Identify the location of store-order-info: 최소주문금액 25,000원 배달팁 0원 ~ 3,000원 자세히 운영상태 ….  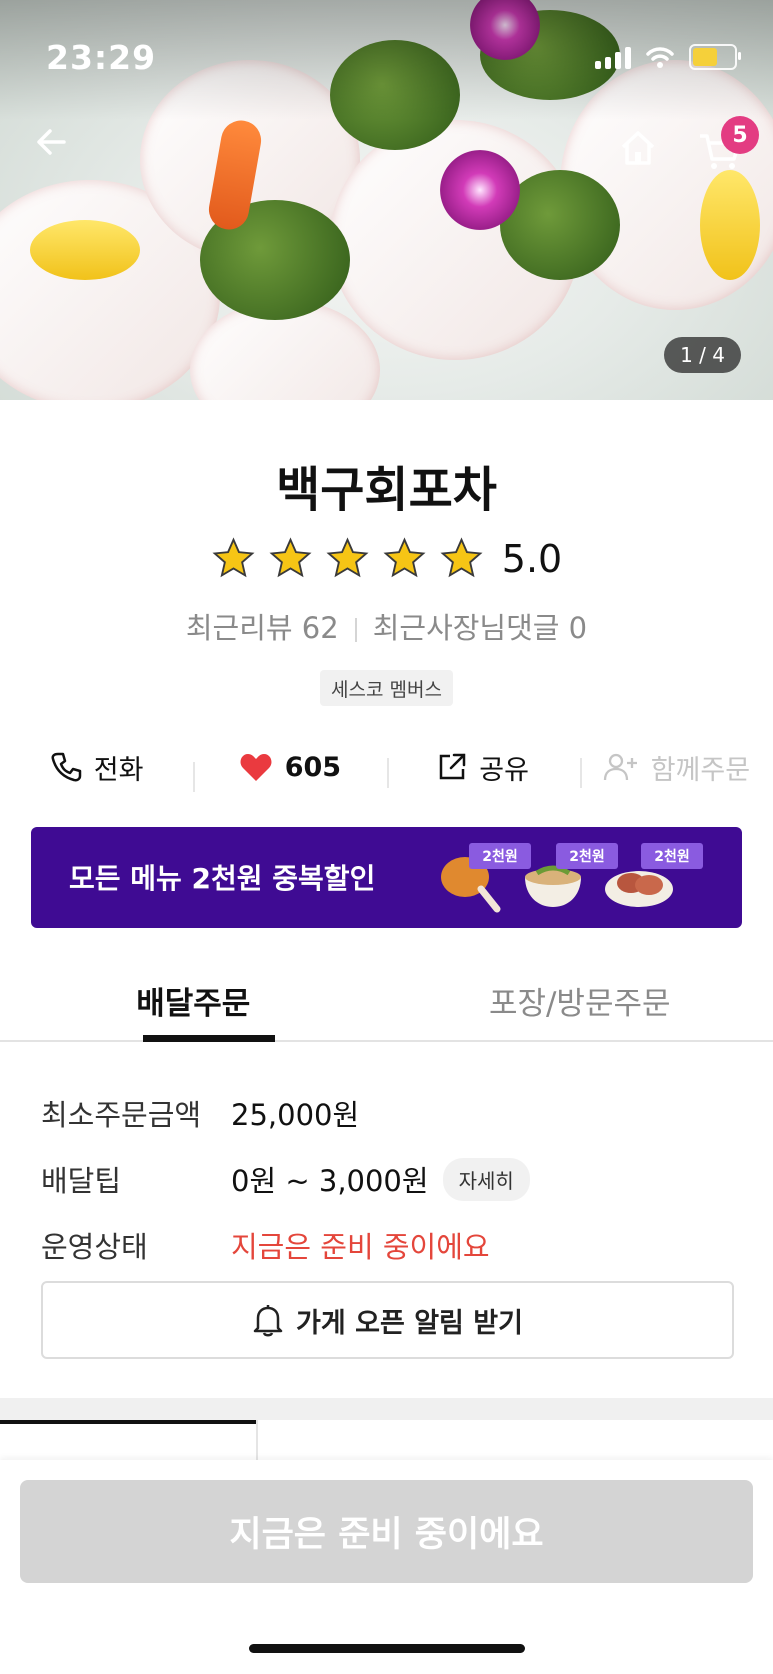
(391, 1179).